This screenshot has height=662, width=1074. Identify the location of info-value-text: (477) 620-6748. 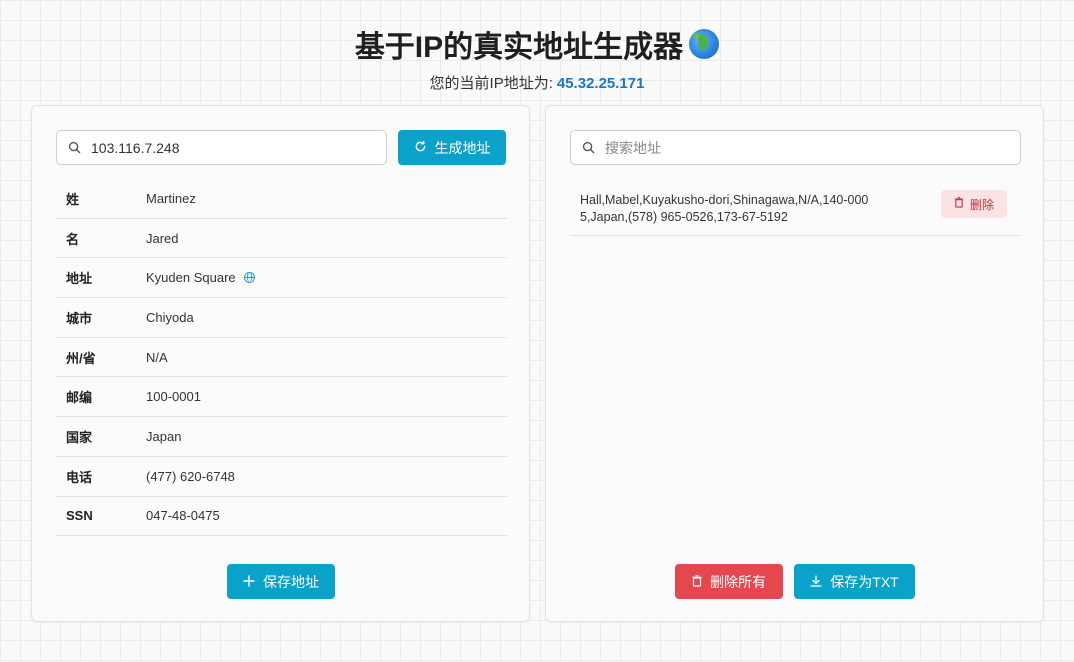
(190, 476).